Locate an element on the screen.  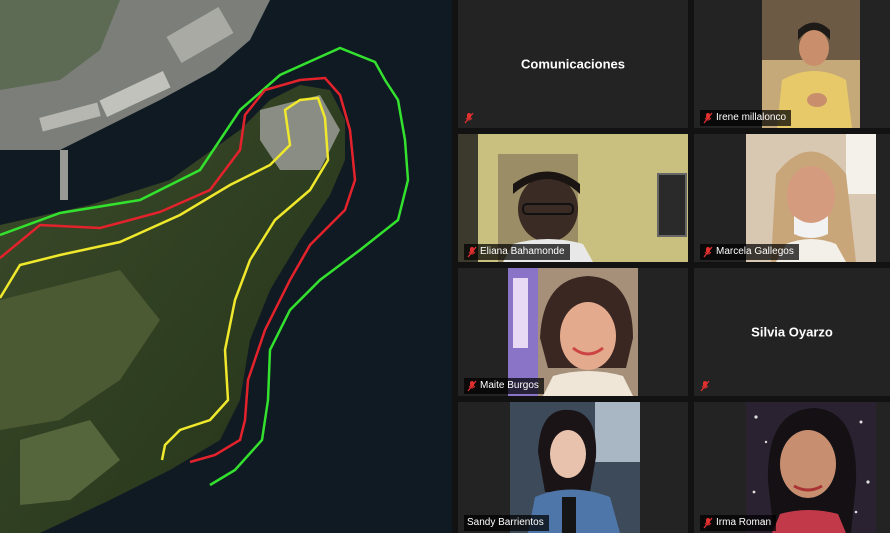
participant-tile: Silvia Oyarzo is located at coordinates (792, 332).